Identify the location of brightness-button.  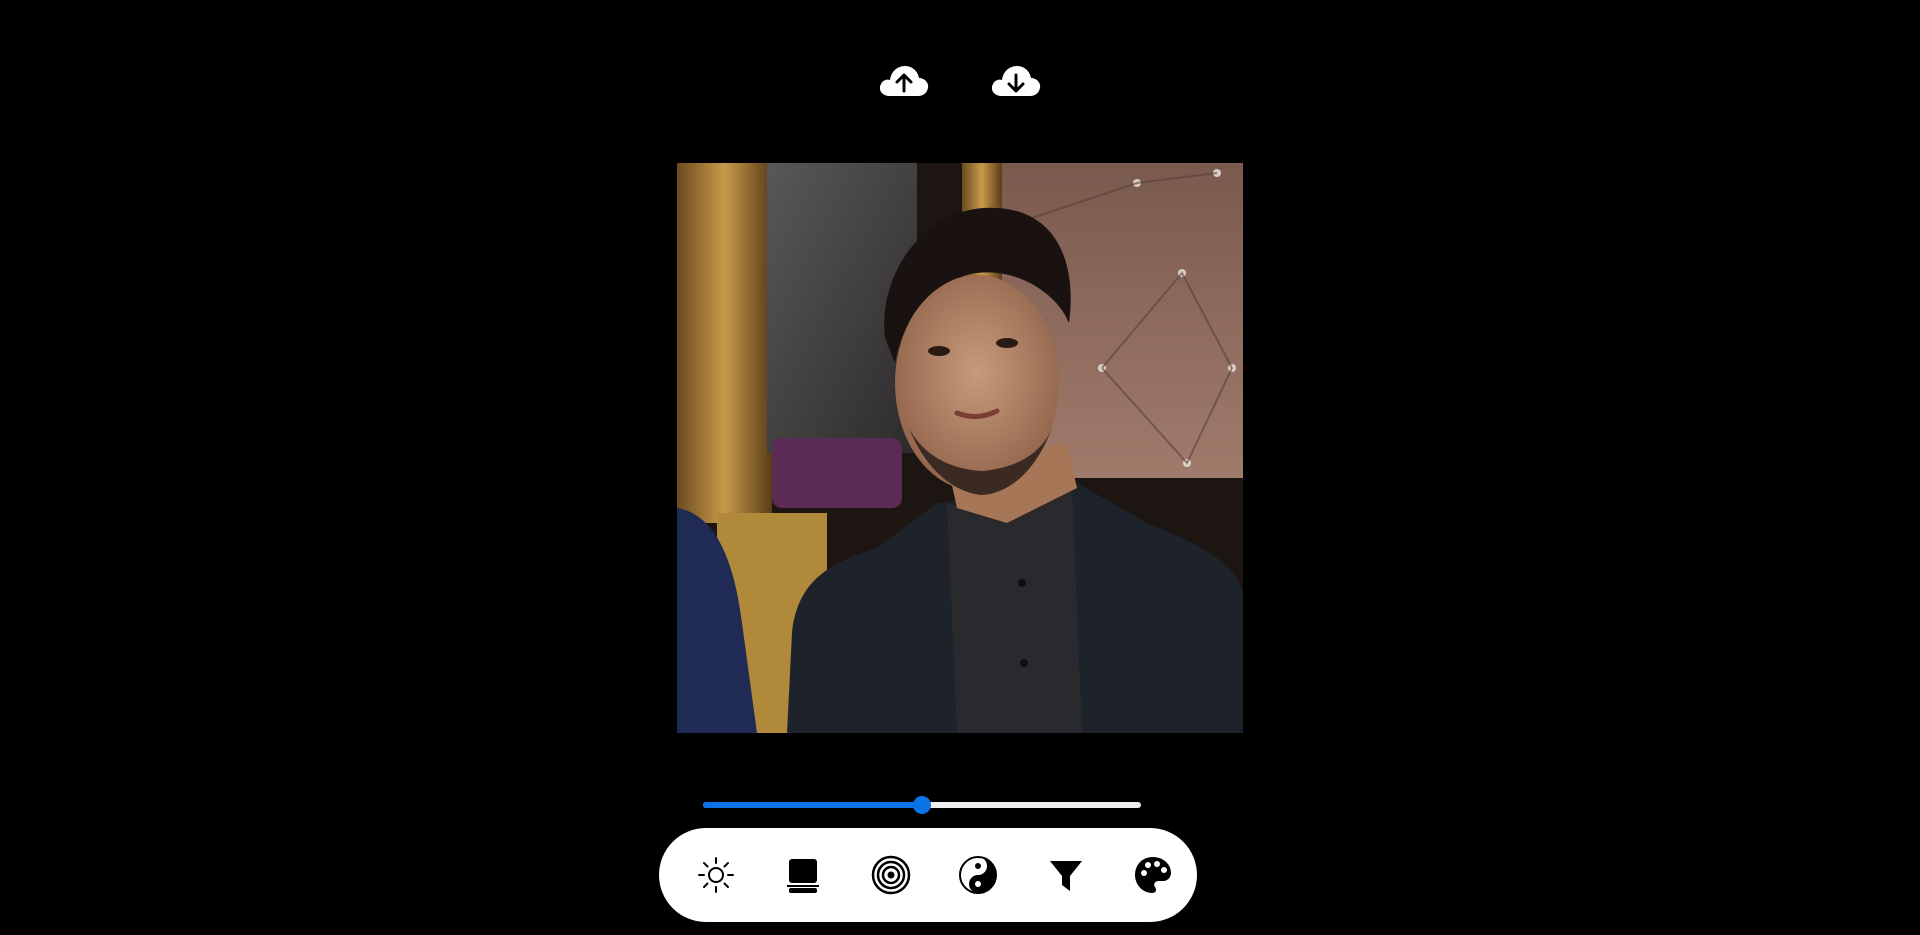
(716, 875).